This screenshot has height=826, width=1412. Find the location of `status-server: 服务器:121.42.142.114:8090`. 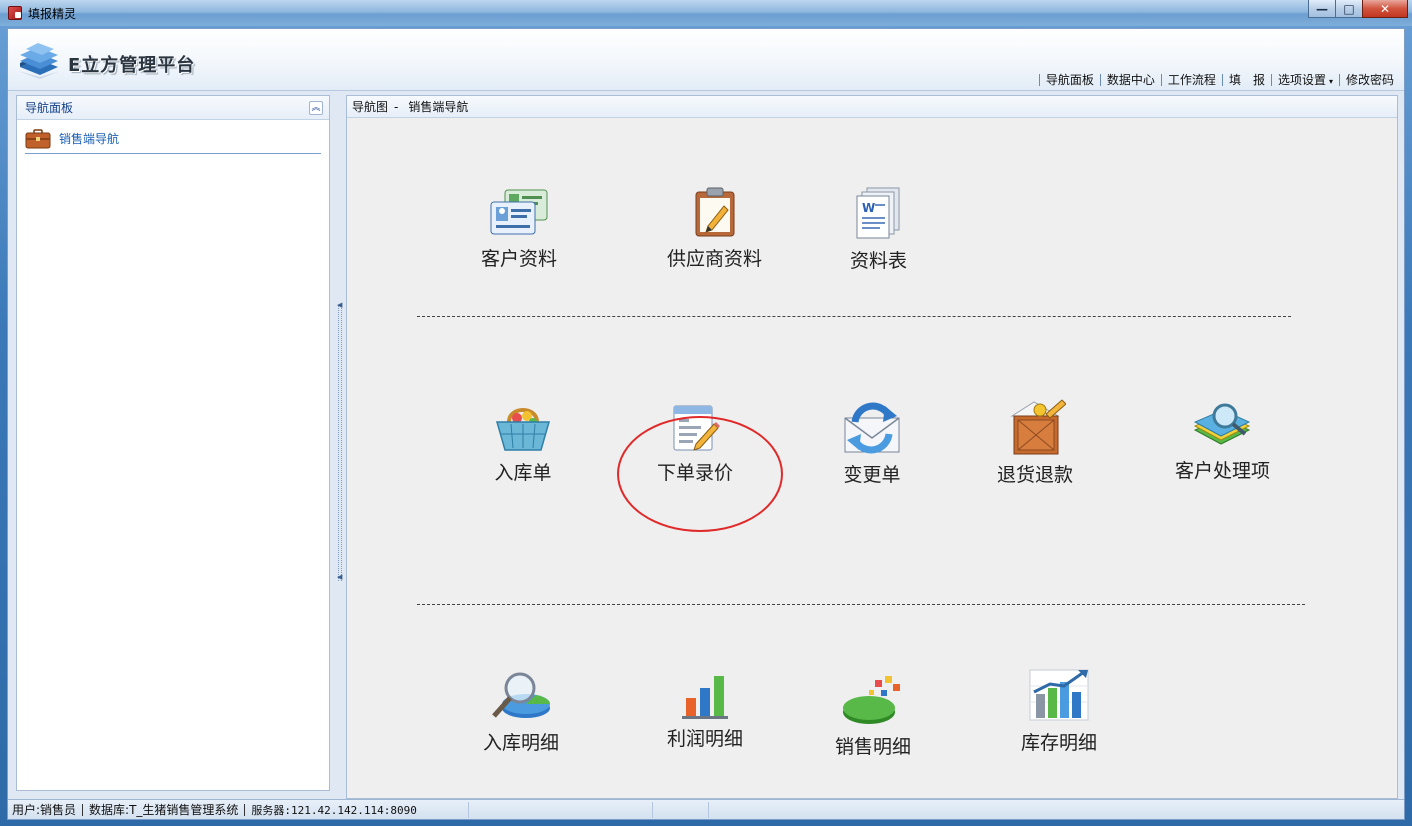

status-server: 服务器:121.42.142.114:8090 is located at coordinates (334, 810).